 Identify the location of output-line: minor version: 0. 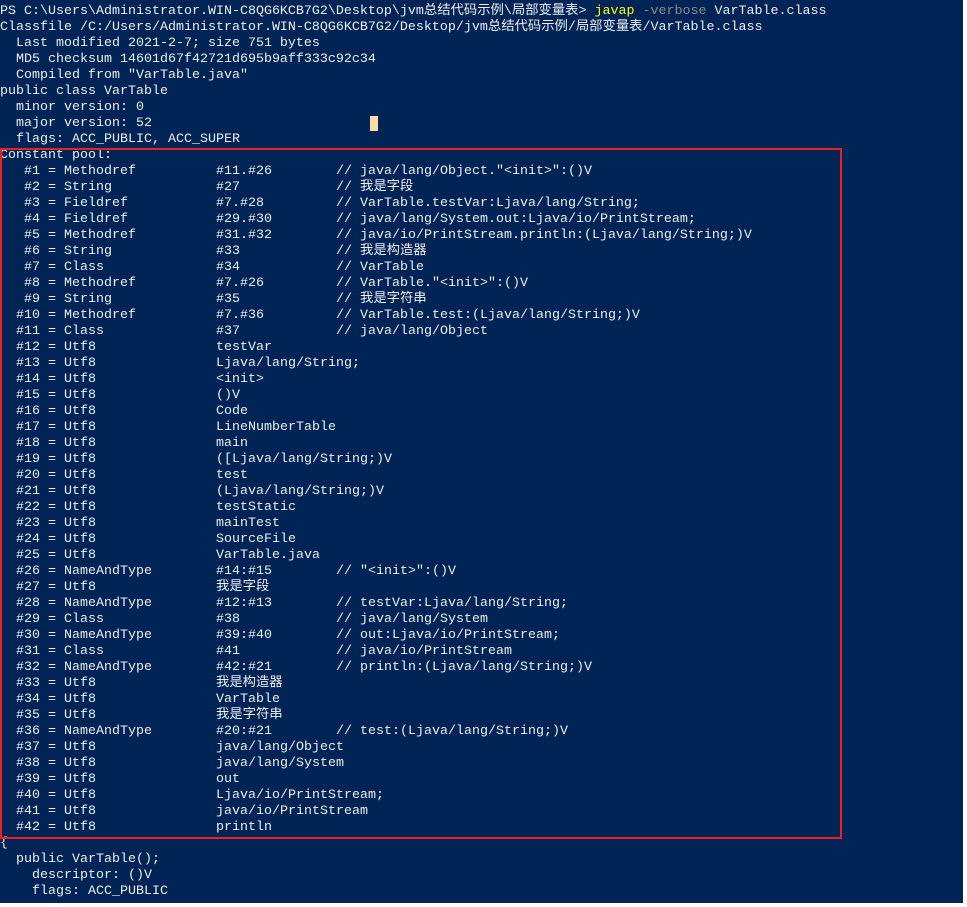
(72, 107).